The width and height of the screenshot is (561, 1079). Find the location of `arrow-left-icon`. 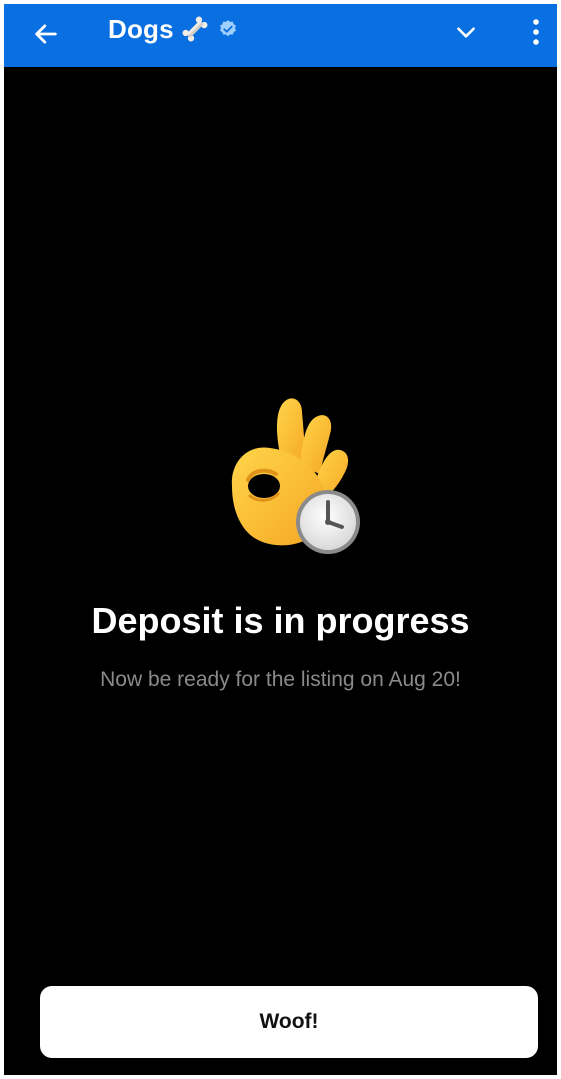

arrow-left-icon is located at coordinates (46, 34).